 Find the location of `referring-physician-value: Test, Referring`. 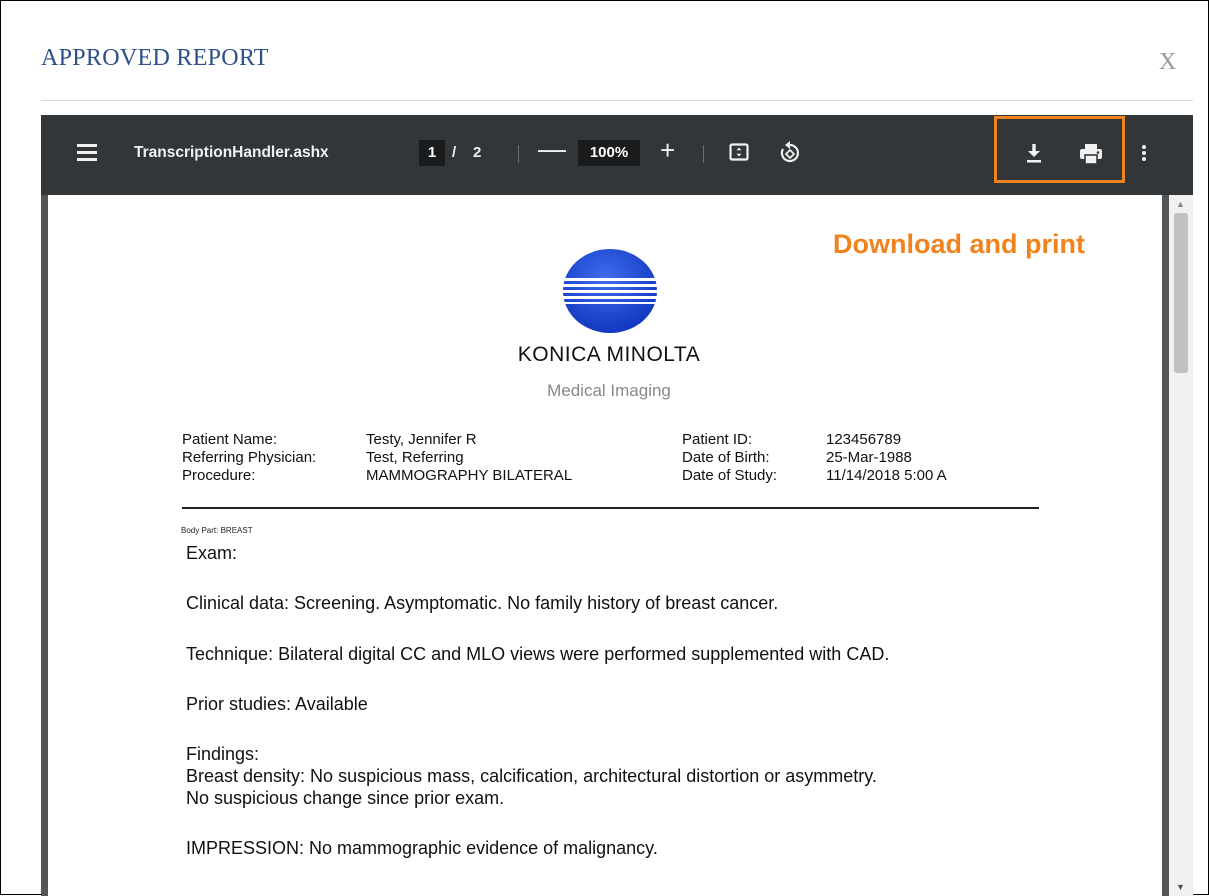

referring-physician-value: Test, Referring is located at coordinates (415, 457).